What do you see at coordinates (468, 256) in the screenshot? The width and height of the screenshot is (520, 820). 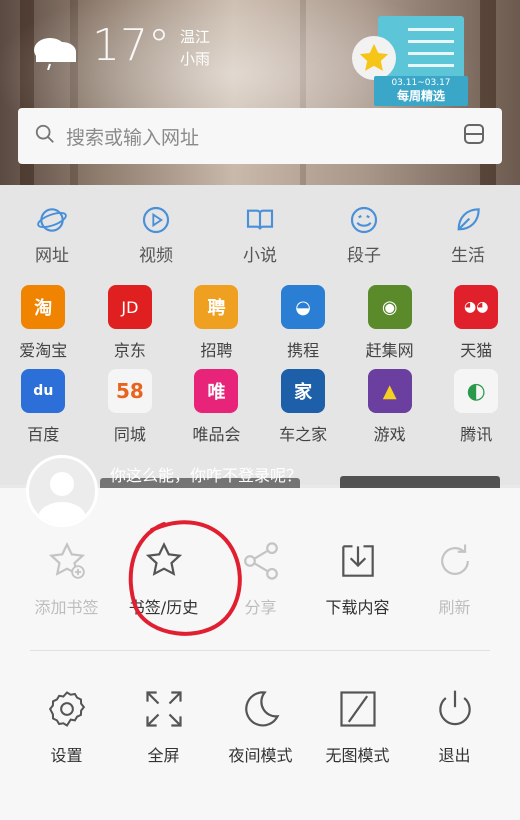 I see `tab-label: 生活` at bounding box center [468, 256].